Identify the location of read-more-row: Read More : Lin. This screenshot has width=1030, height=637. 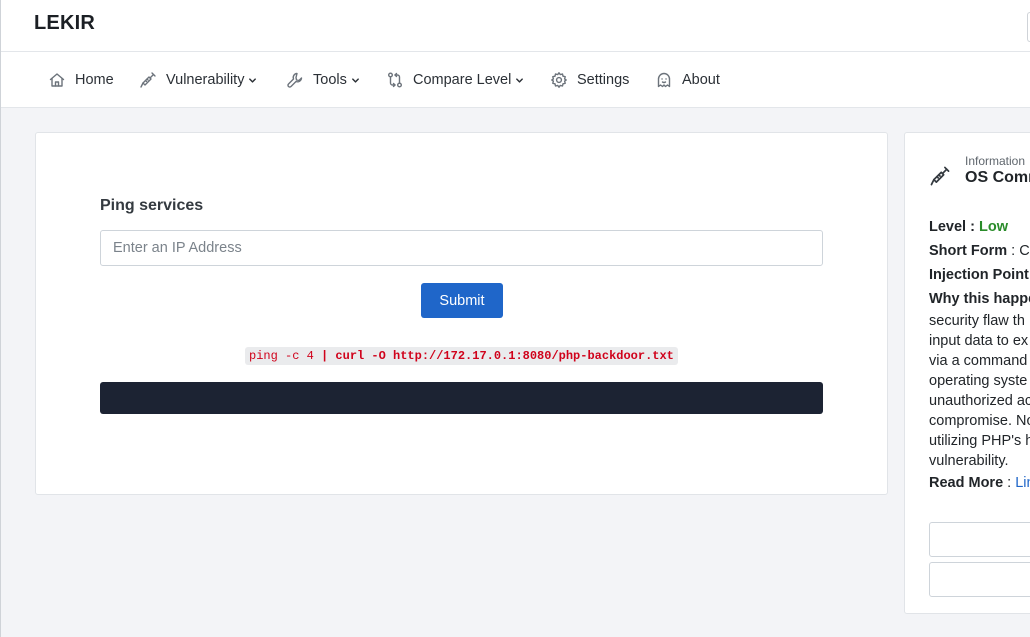
(979, 483).